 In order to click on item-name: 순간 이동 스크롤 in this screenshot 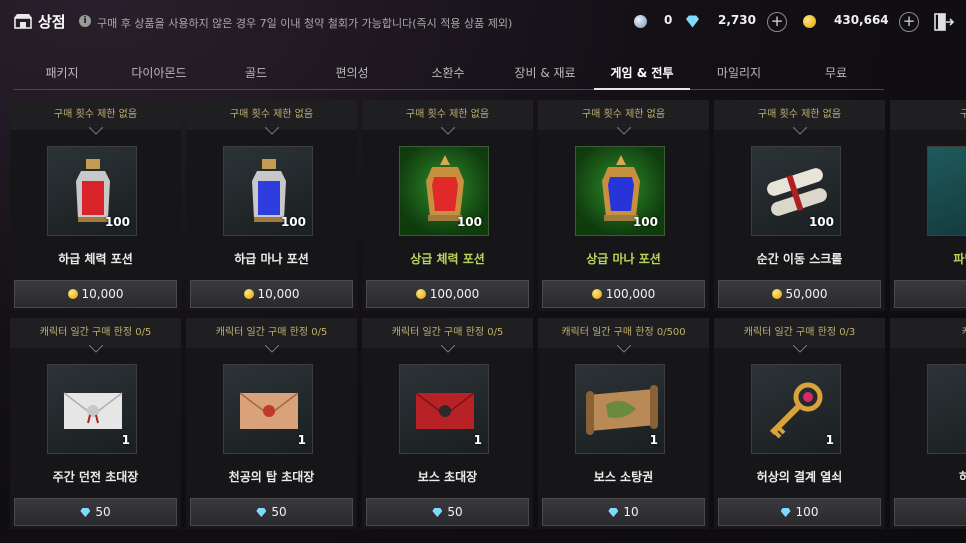, I will do `click(799, 259)`.